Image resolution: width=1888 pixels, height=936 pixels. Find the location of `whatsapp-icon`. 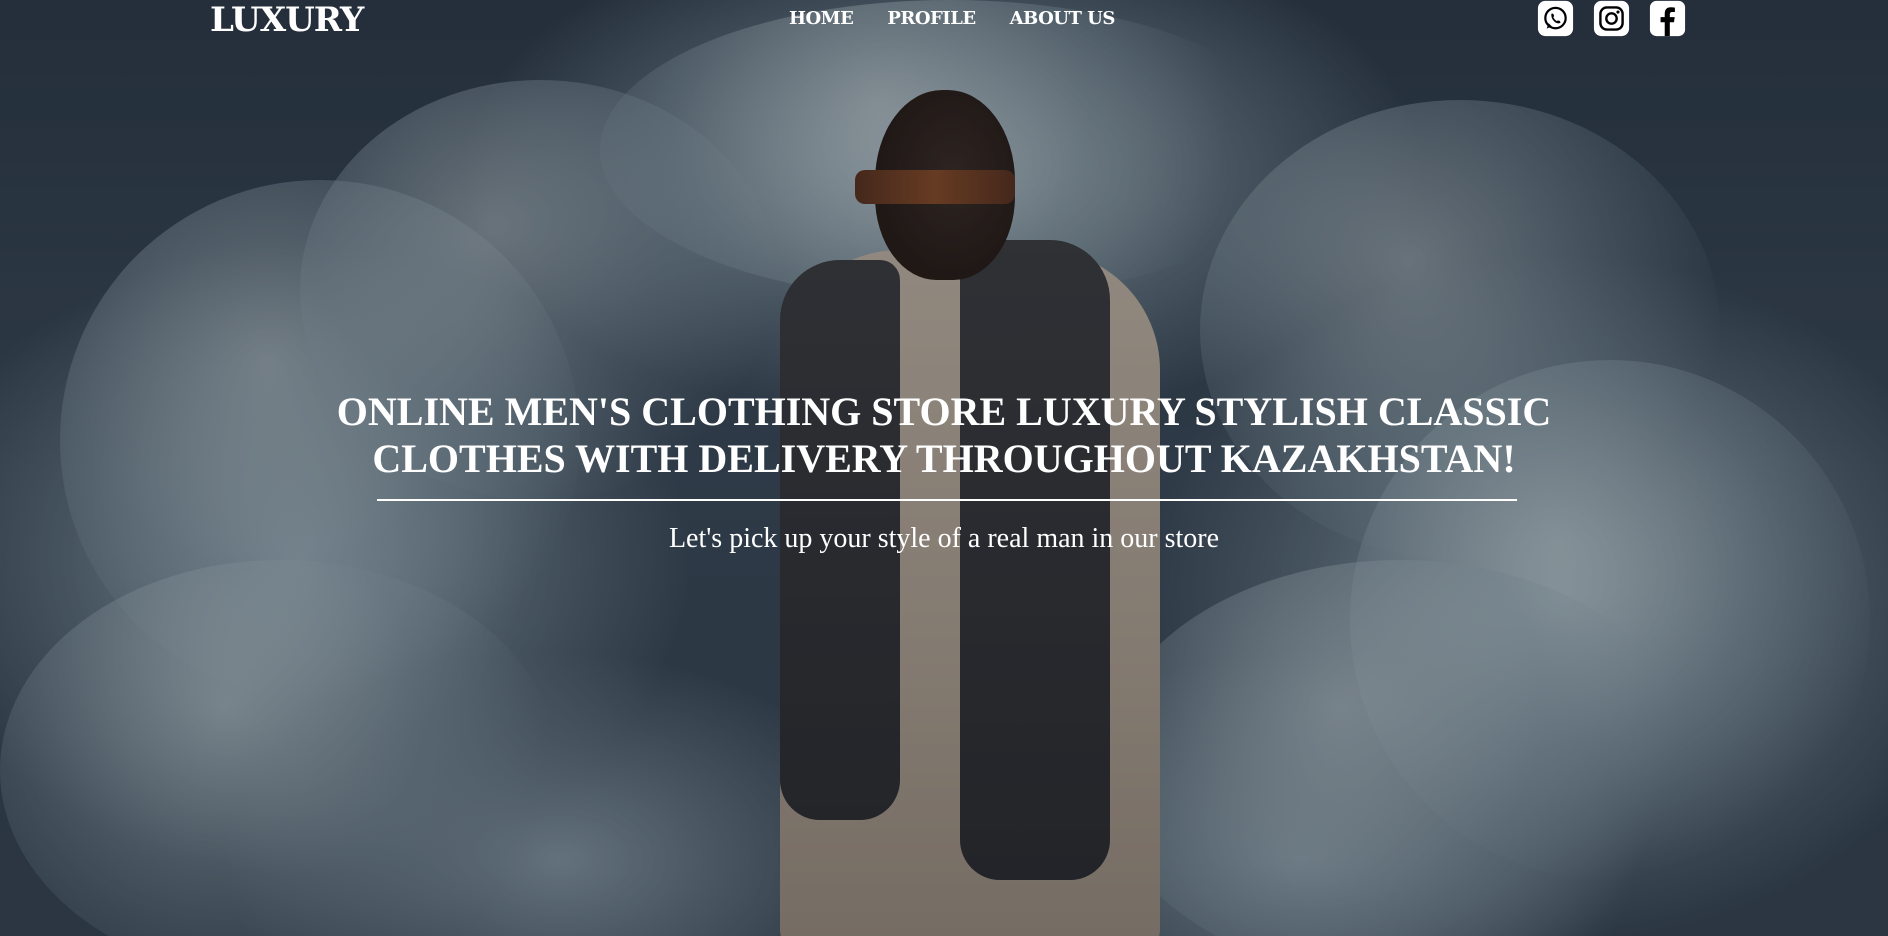

whatsapp-icon is located at coordinates (1555, 18).